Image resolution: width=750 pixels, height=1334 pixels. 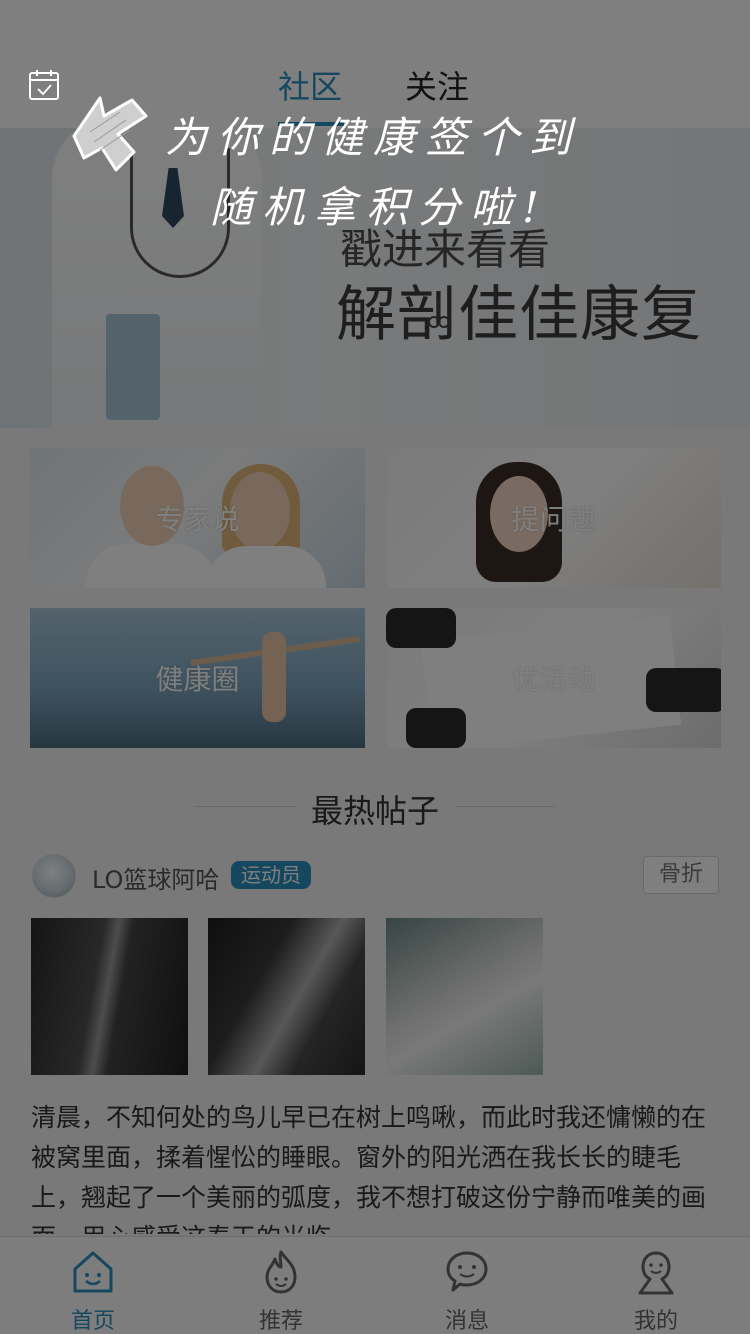 I want to click on pointer-arrow-icon, so click(x=110, y=134).